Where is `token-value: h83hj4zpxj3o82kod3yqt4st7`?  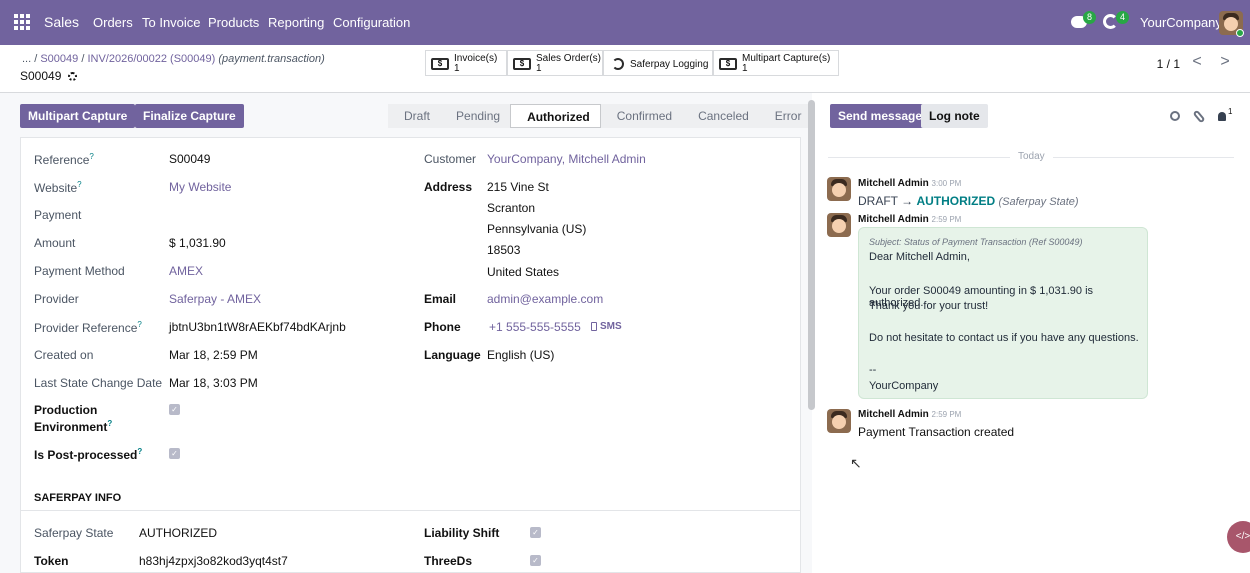
token-value: h83hj4zpxj3o82kod3yqt4st7 is located at coordinates (213, 561).